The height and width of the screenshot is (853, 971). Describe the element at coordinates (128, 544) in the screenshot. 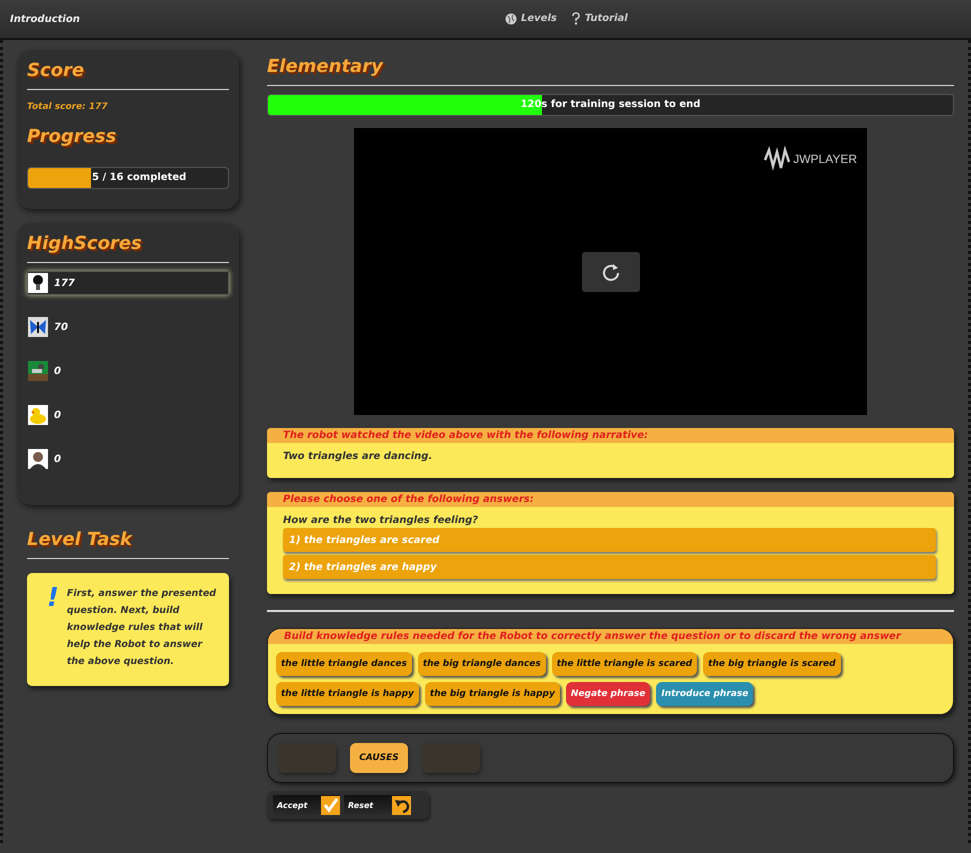

I see `section-heading: Level Task` at that location.